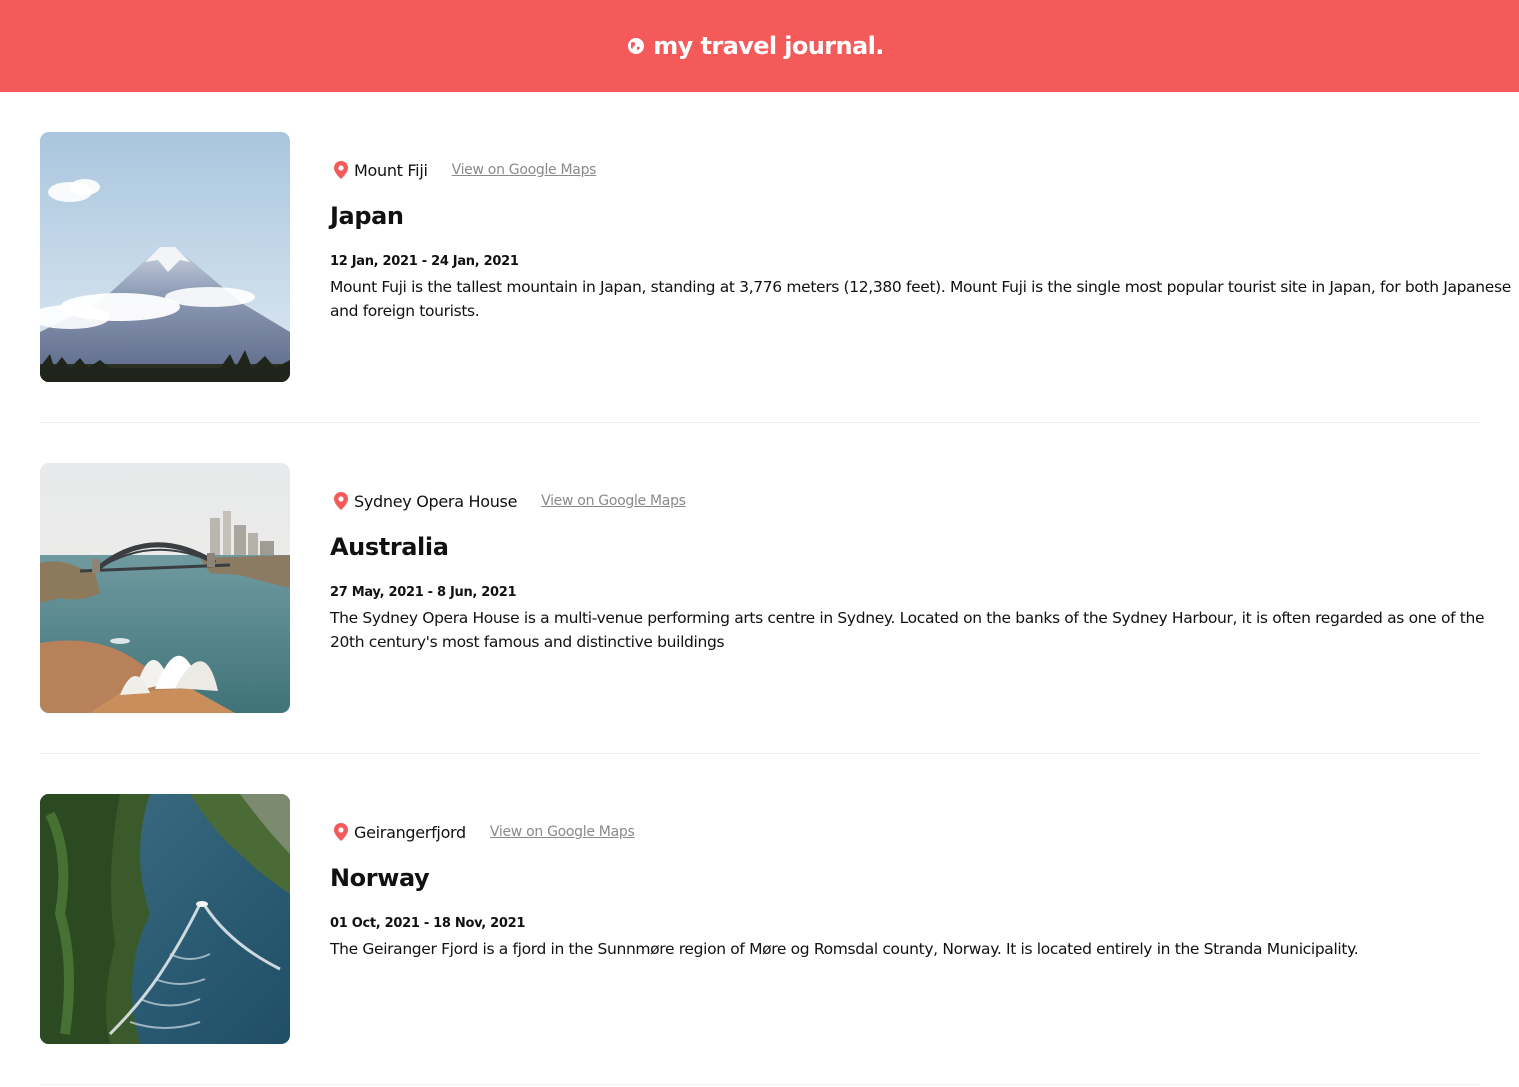 This screenshot has height=1087, width=1519. Describe the element at coordinates (391, 170) in the screenshot. I see `location-name: Mount Fiji` at that location.